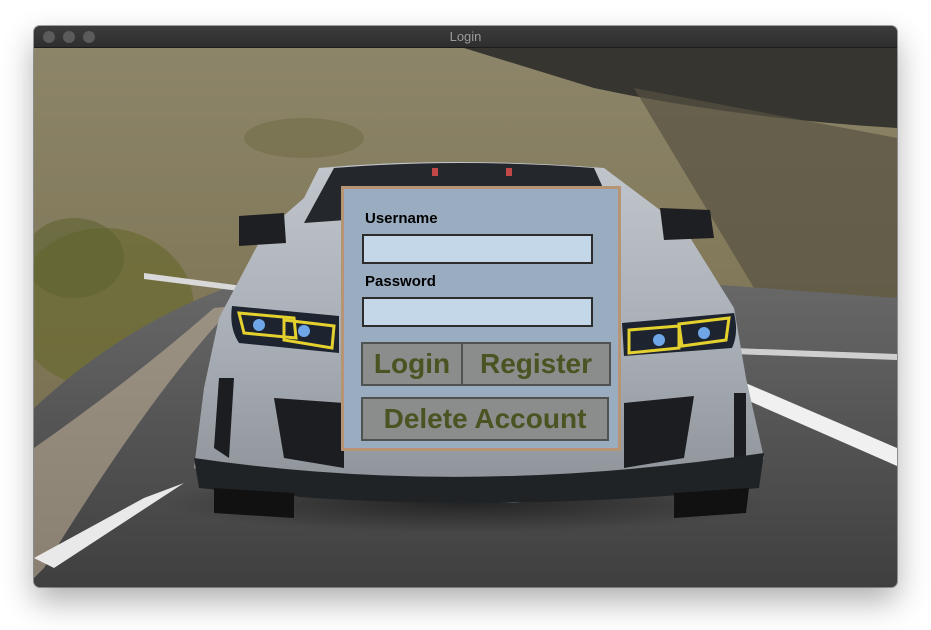  What do you see at coordinates (477, 249) in the screenshot?
I see `username-input` at bounding box center [477, 249].